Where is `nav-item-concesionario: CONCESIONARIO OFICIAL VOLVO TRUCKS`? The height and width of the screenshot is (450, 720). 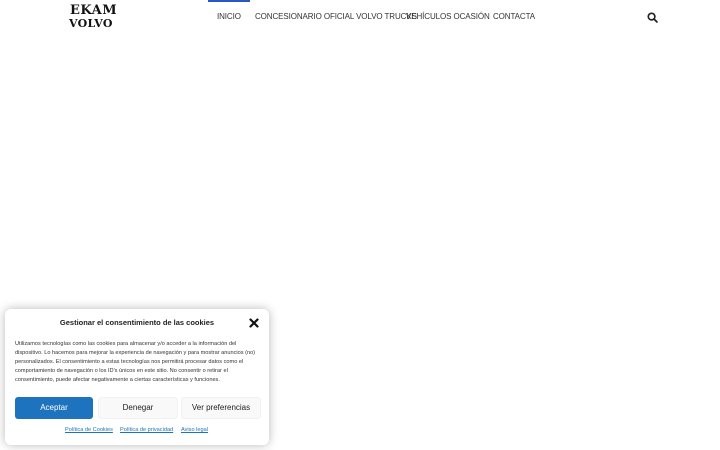 nav-item-concesionario: CONCESIONARIO OFICIAL VOLVO TRUCKS is located at coordinates (336, 16).